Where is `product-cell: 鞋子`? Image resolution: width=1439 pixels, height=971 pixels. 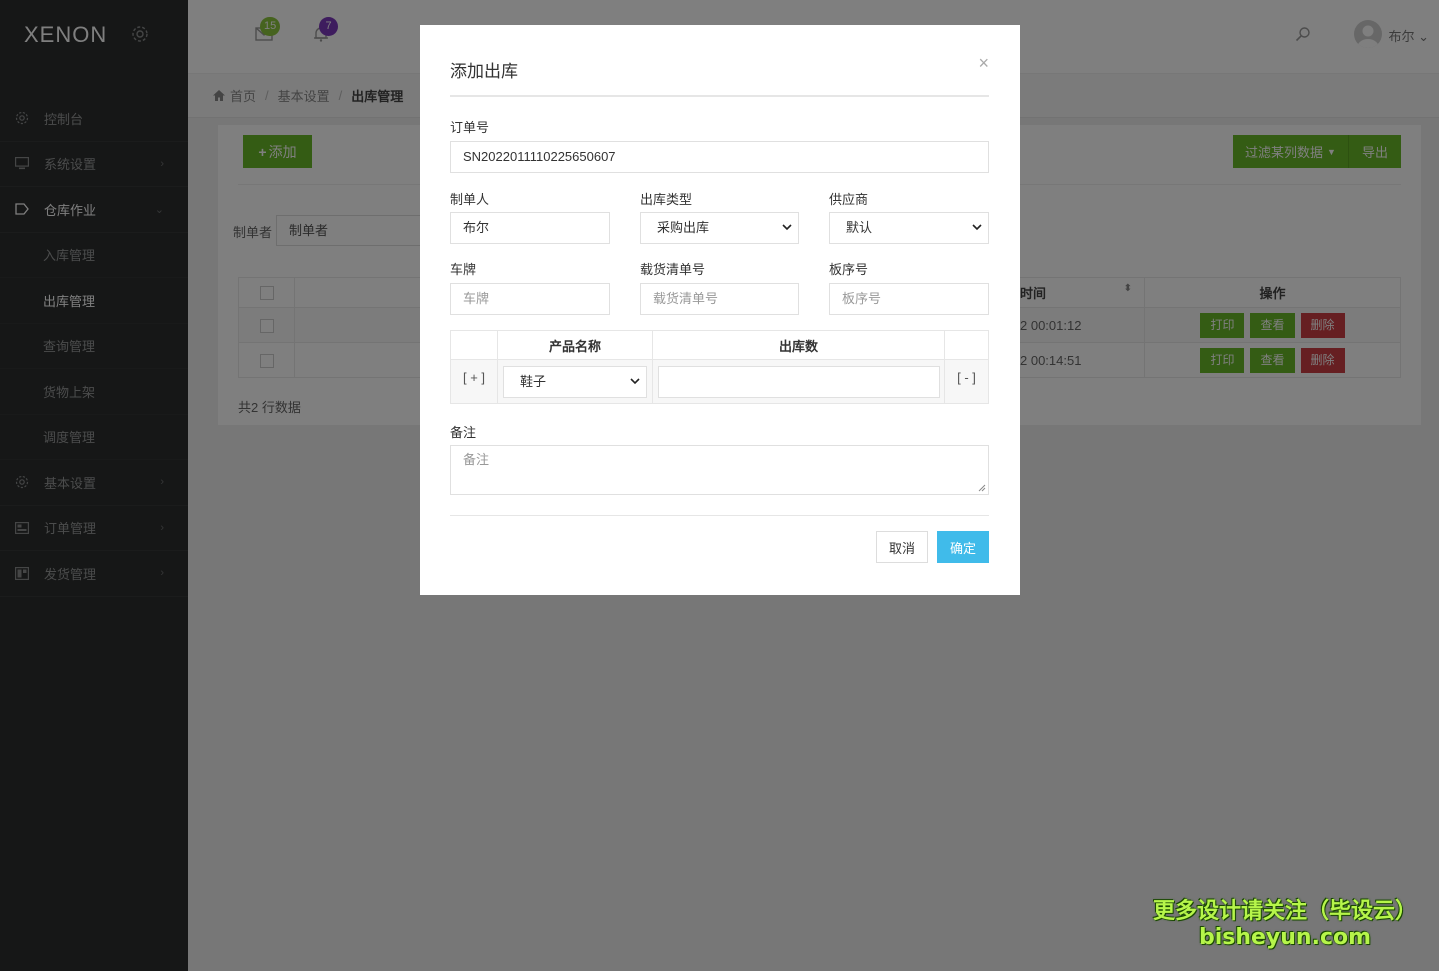
product-cell: 鞋子 is located at coordinates (575, 381).